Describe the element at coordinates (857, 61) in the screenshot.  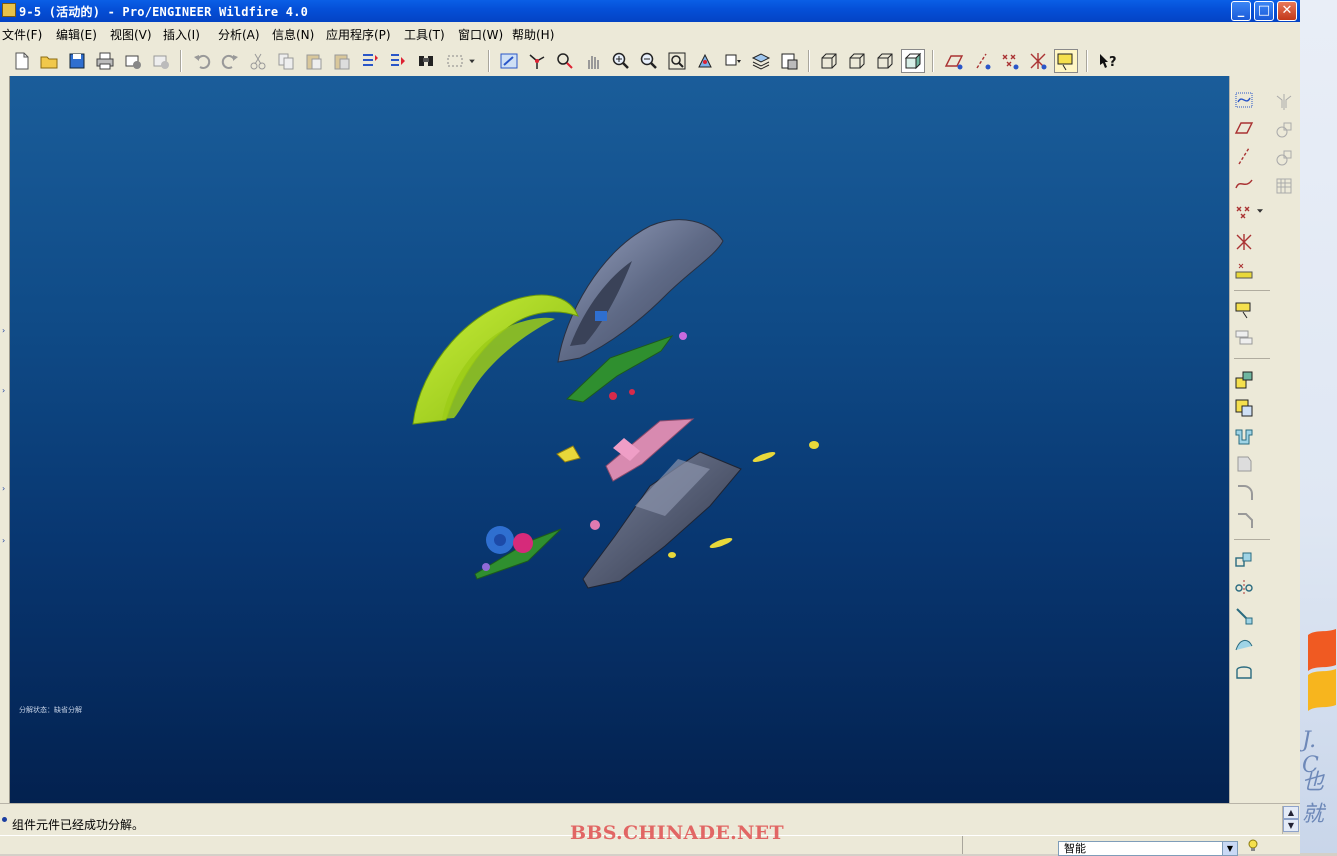
I see `hidden-line-icon` at that location.